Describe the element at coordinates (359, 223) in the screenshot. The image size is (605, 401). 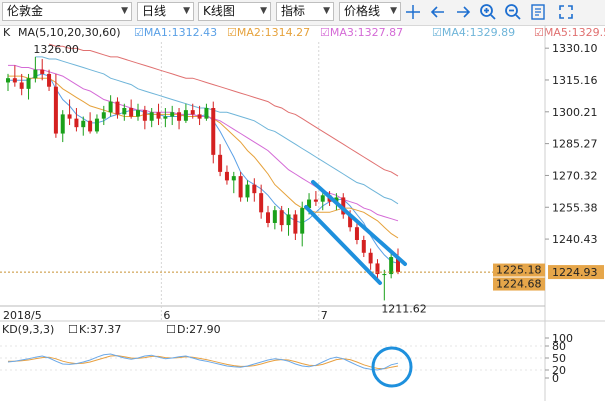
I see `channel-line-upper` at that location.